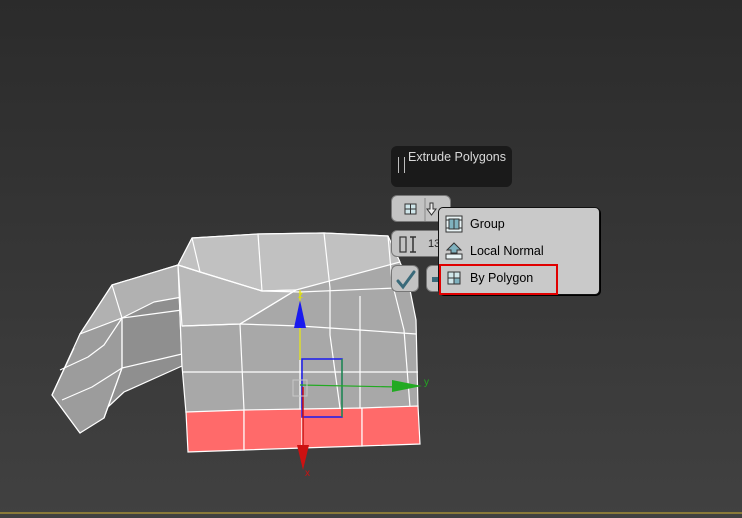 The width and height of the screenshot is (742, 518). What do you see at coordinates (519, 225) in the screenshot?
I see `menu-item-group: Group` at bounding box center [519, 225].